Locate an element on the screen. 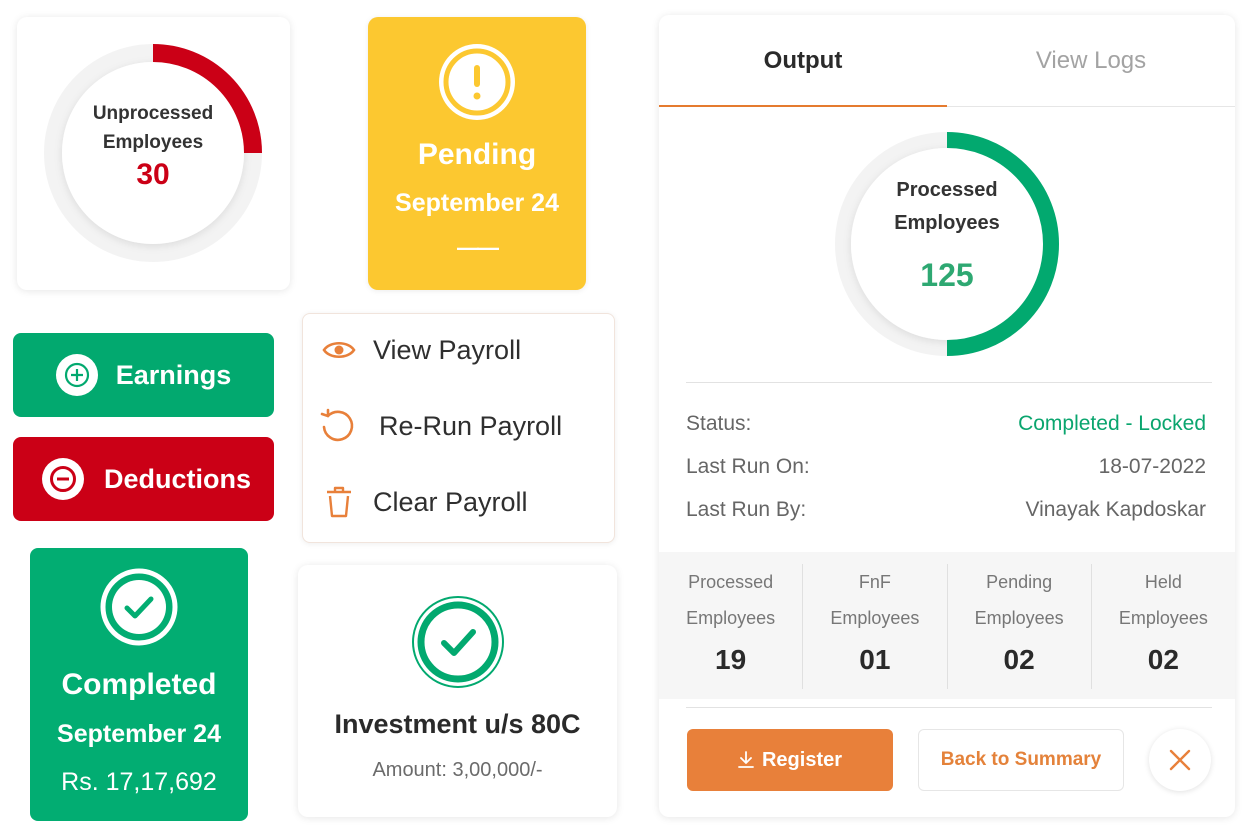 This screenshot has height=838, width=1251. earnings-label: Earnings is located at coordinates (173, 374).